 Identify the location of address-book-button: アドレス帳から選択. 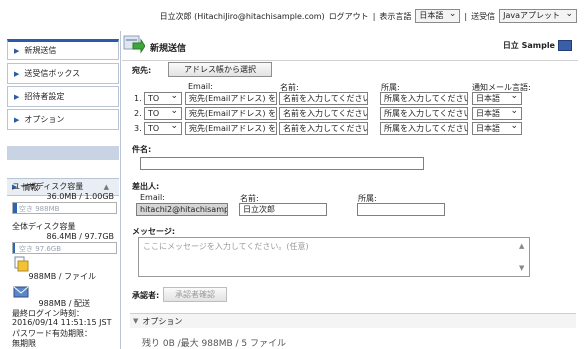
(220, 69).